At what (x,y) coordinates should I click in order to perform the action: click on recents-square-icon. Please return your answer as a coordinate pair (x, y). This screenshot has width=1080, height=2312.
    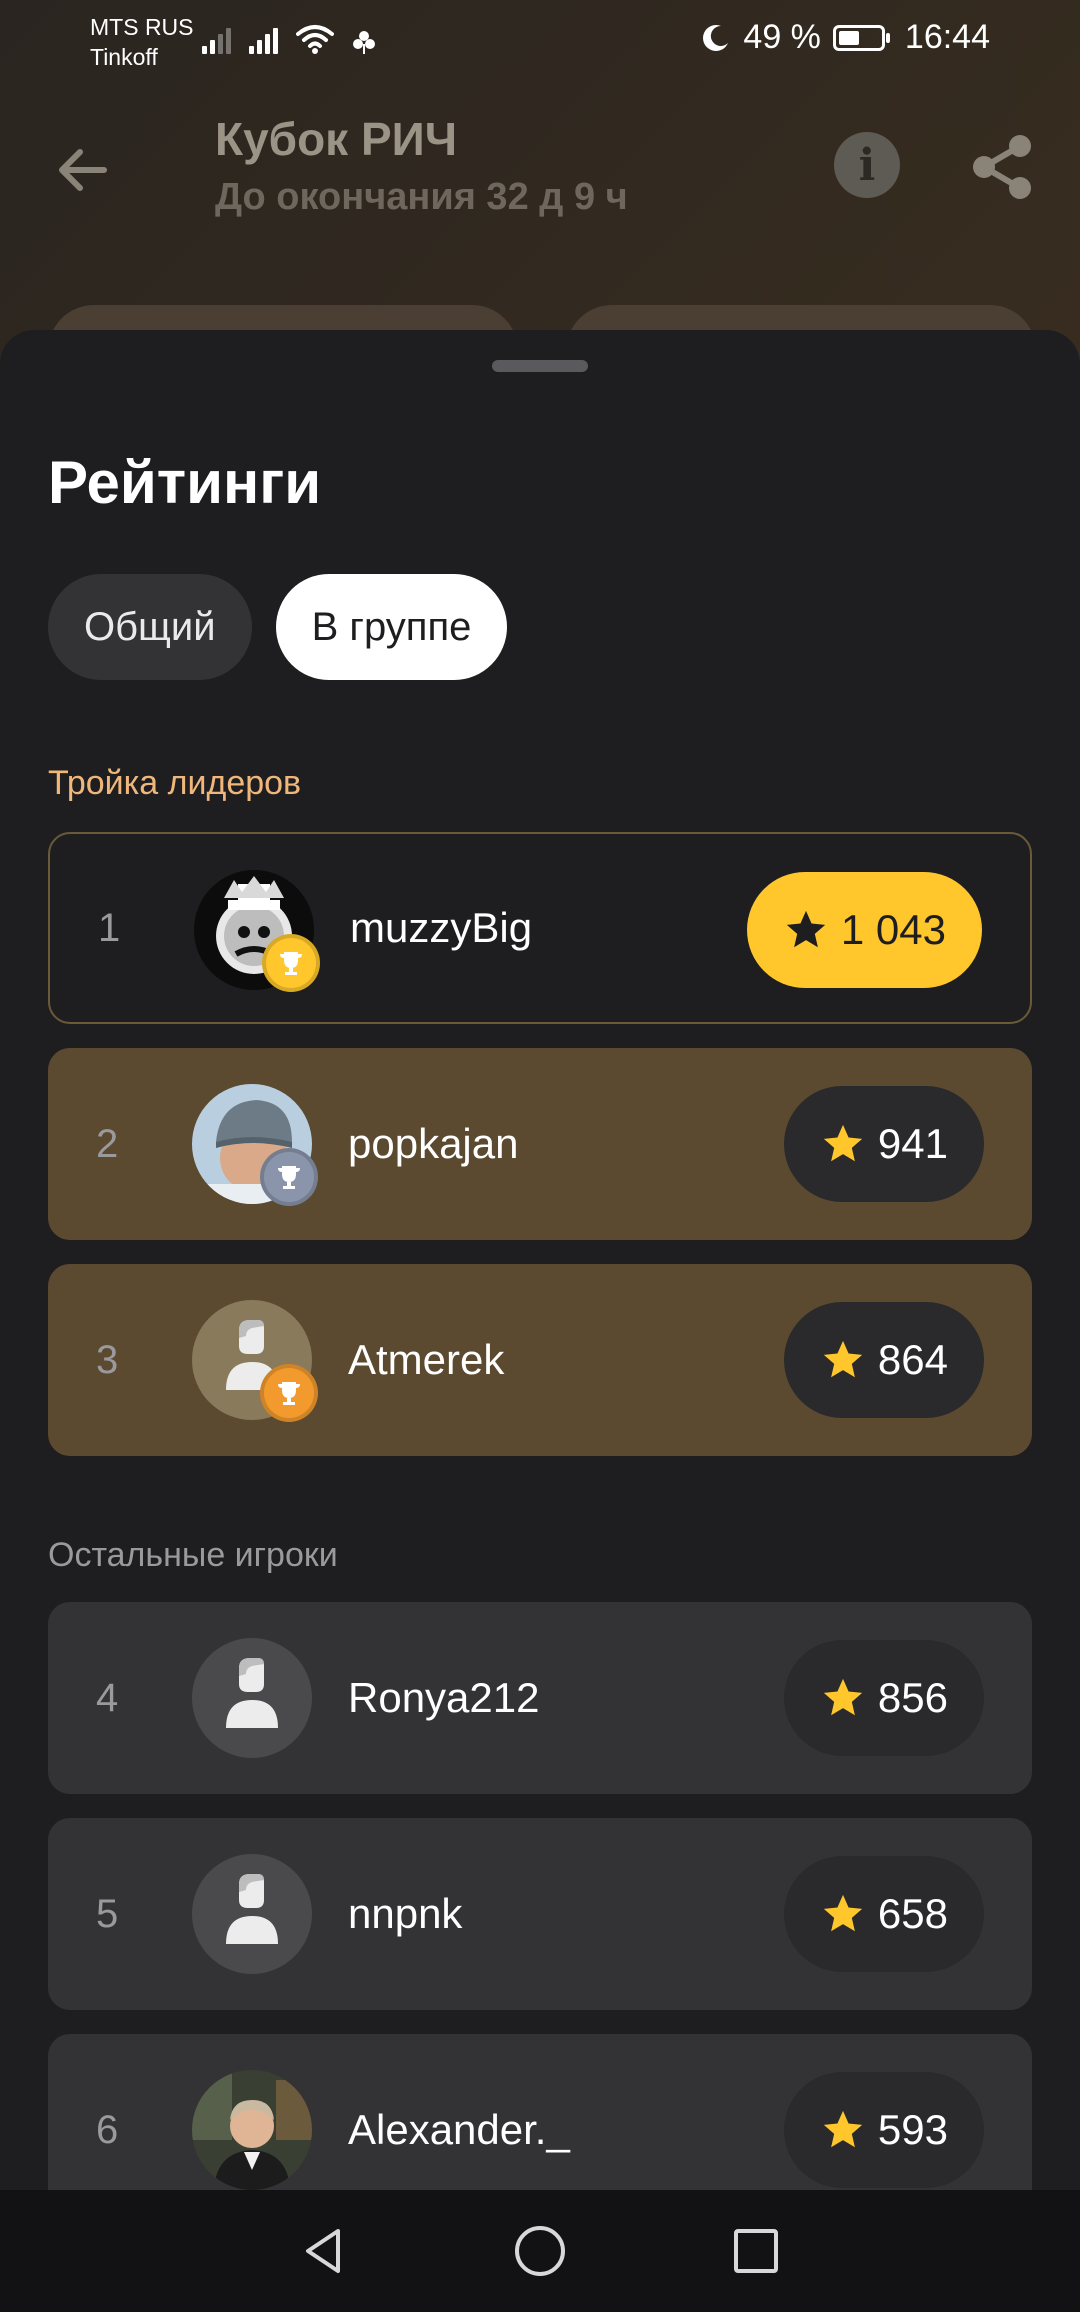
    Looking at the image, I should click on (756, 2251).